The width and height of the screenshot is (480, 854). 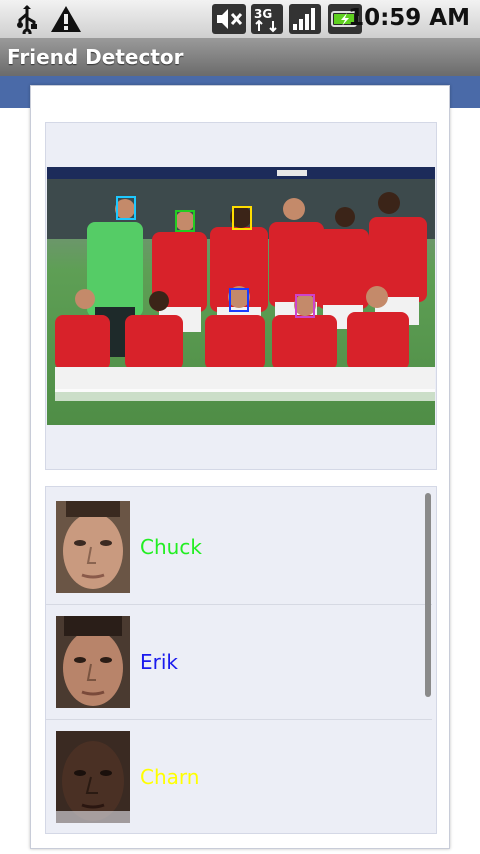 What do you see at coordinates (409, 18) in the screenshot?
I see `clock: 10:59 AM` at bounding box center [409, 18].